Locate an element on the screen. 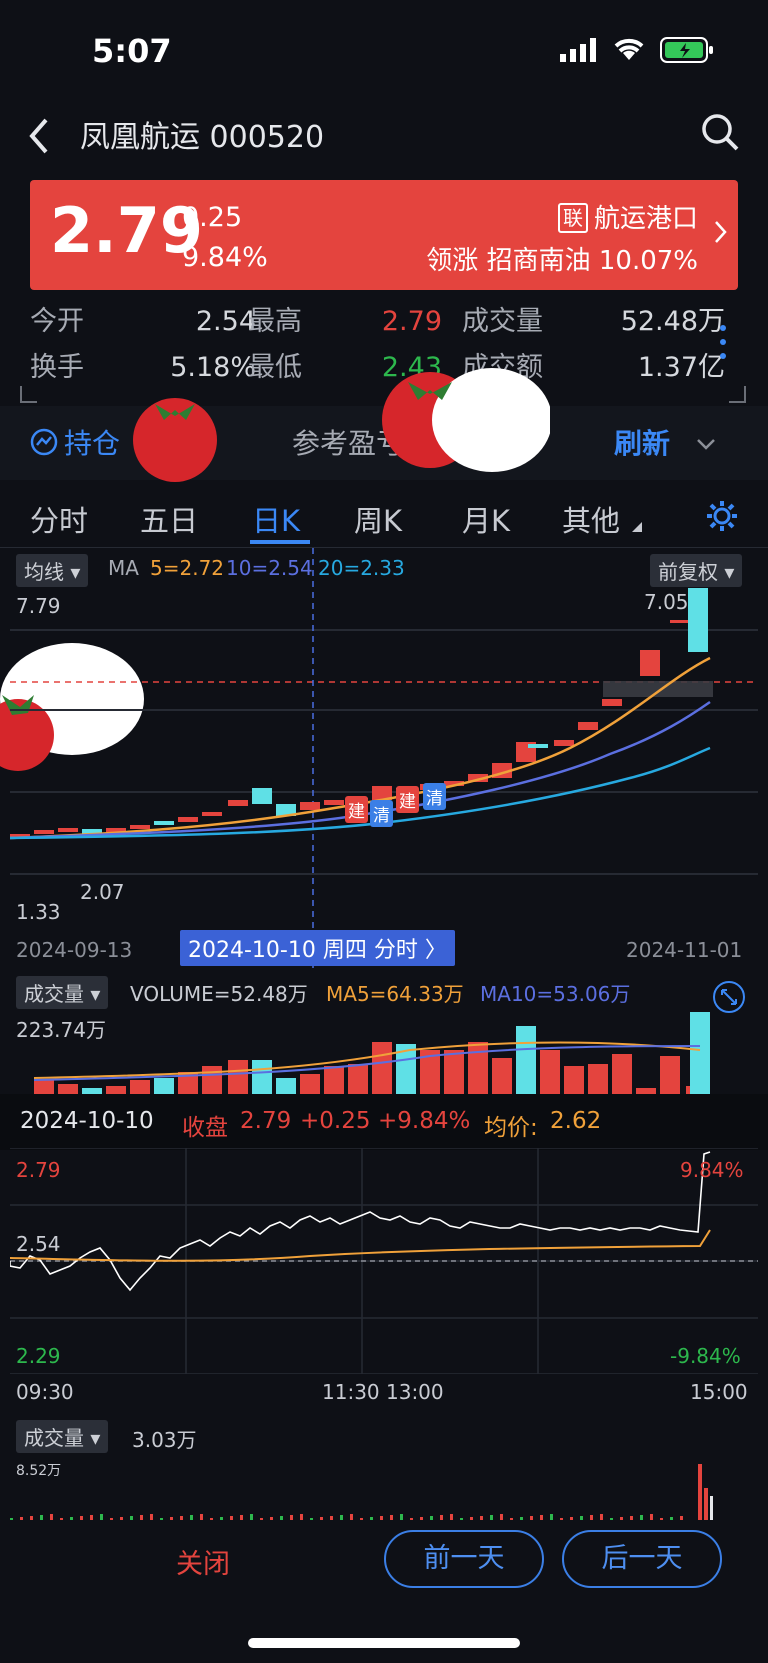 This screenshot has width=768, height=1663. date-end: 2024-11-01 is located at coordinates (684, 950).